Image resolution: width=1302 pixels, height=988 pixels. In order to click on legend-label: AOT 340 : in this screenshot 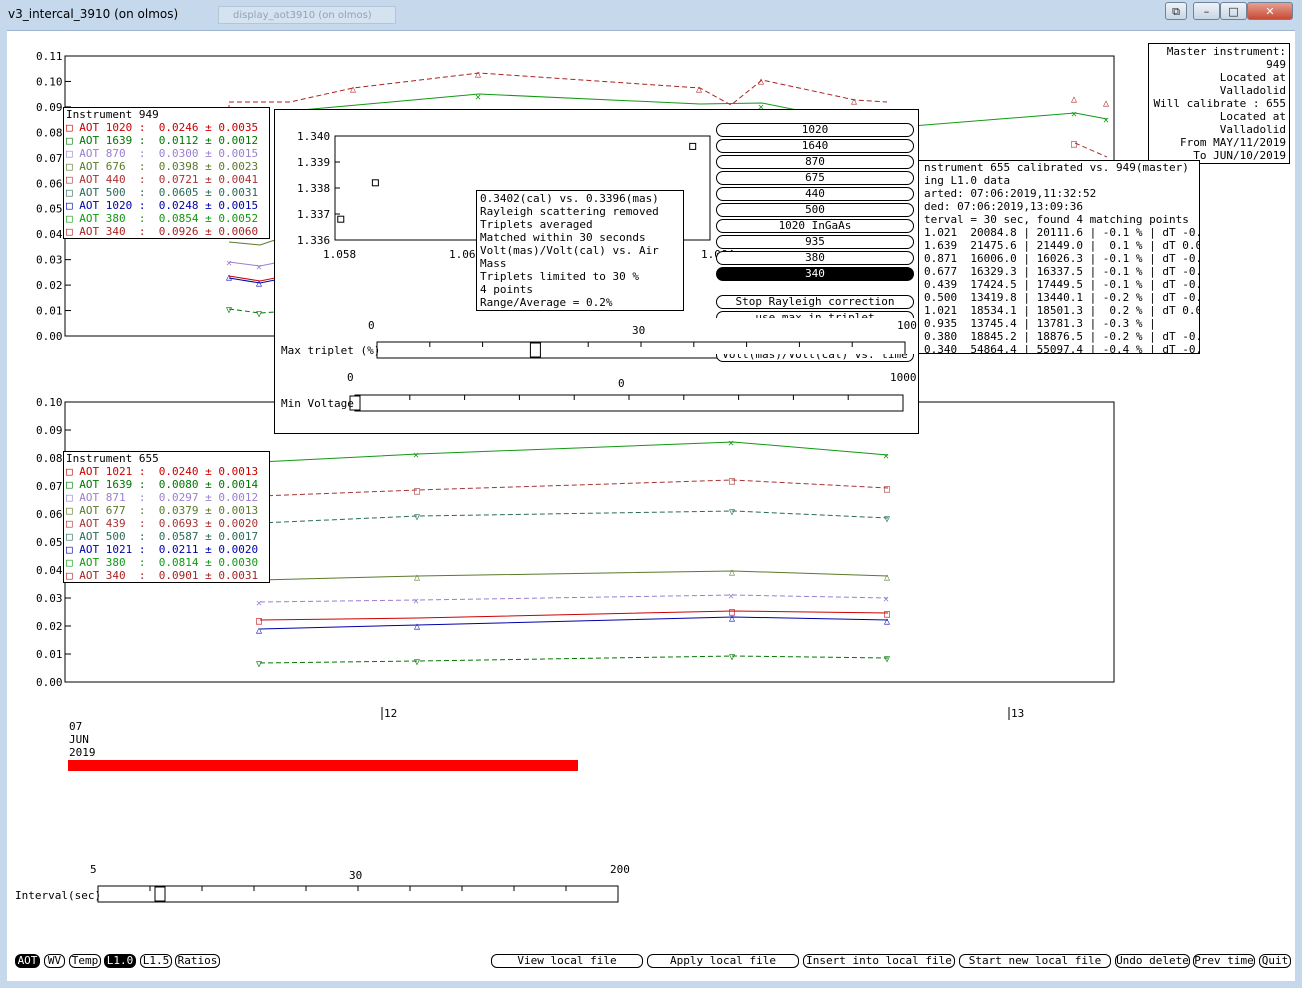, I will do `click(112, 231)`.